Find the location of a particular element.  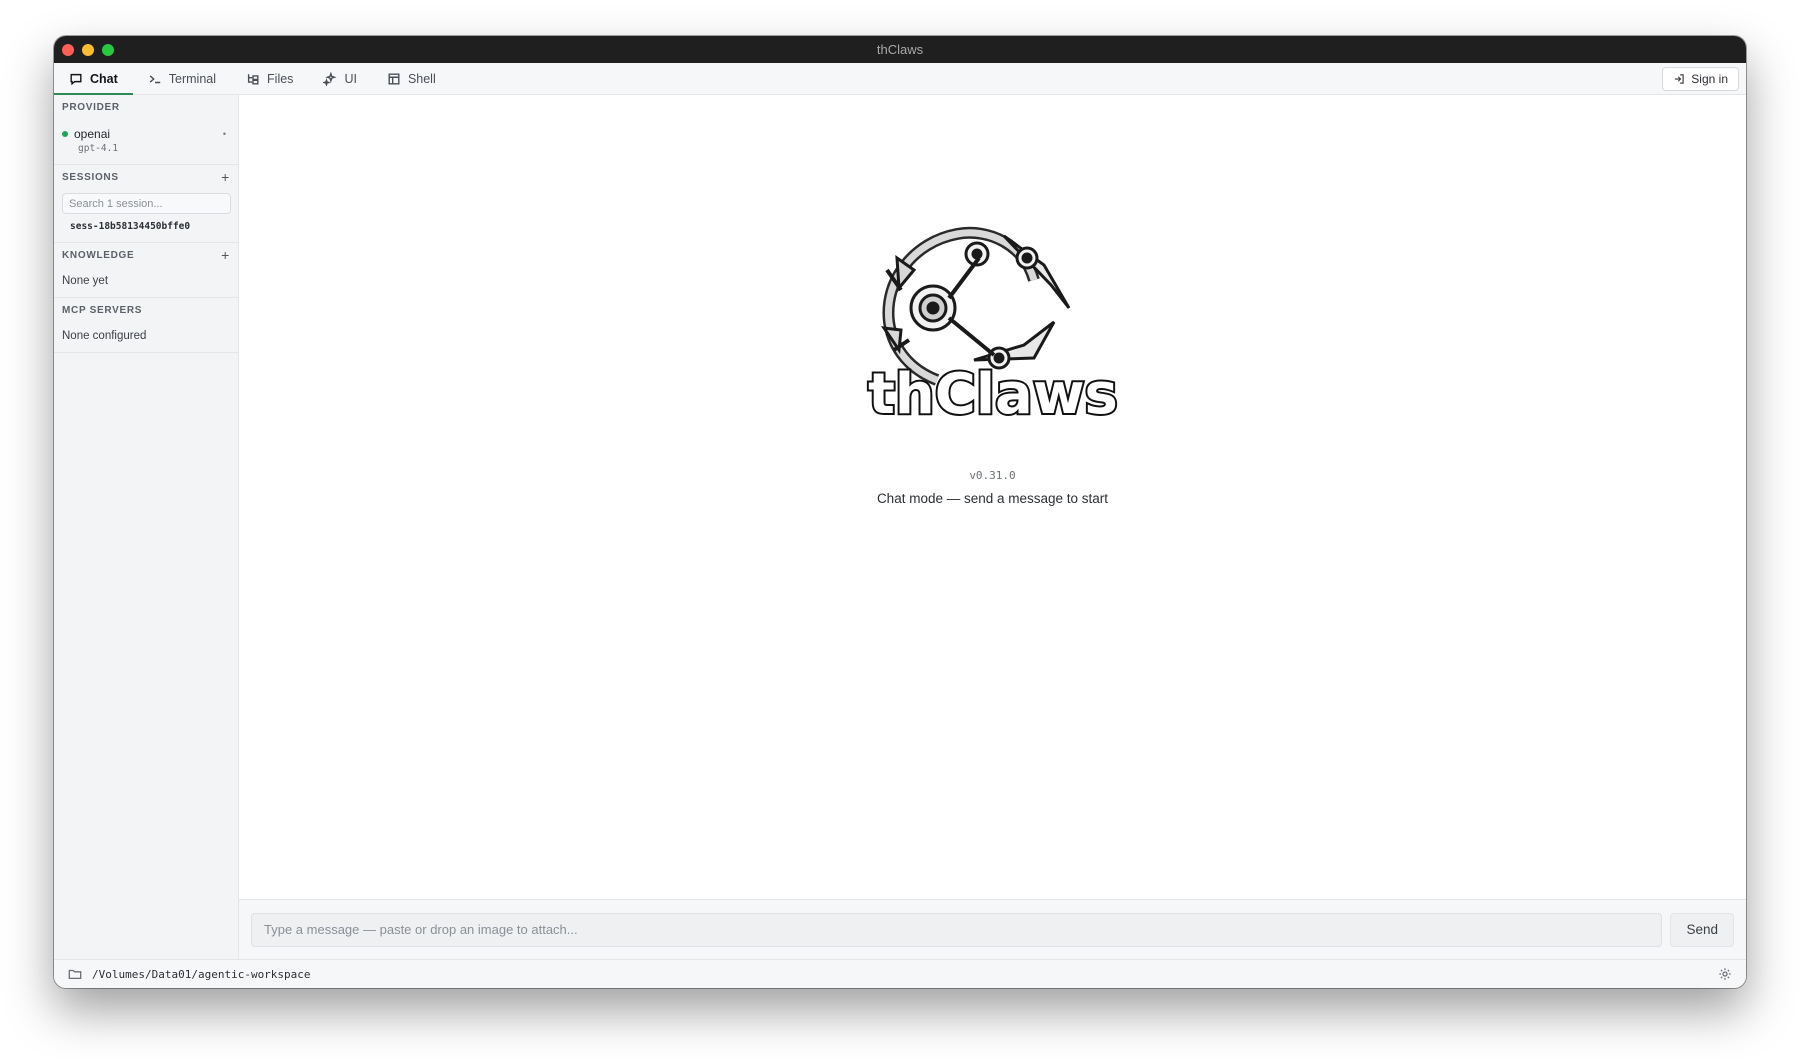

close-window-button is located at coordinates (68, 50).